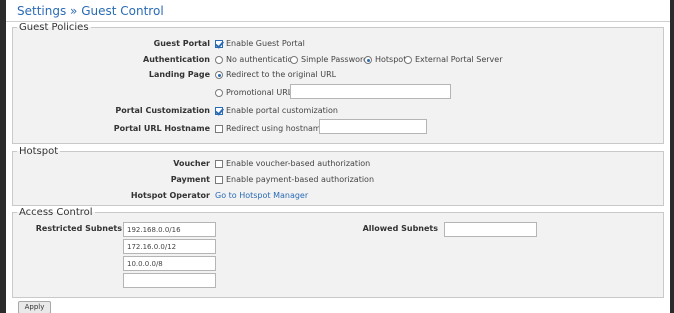  I want to click on portal-customization-checkbox, so click(219, 111).